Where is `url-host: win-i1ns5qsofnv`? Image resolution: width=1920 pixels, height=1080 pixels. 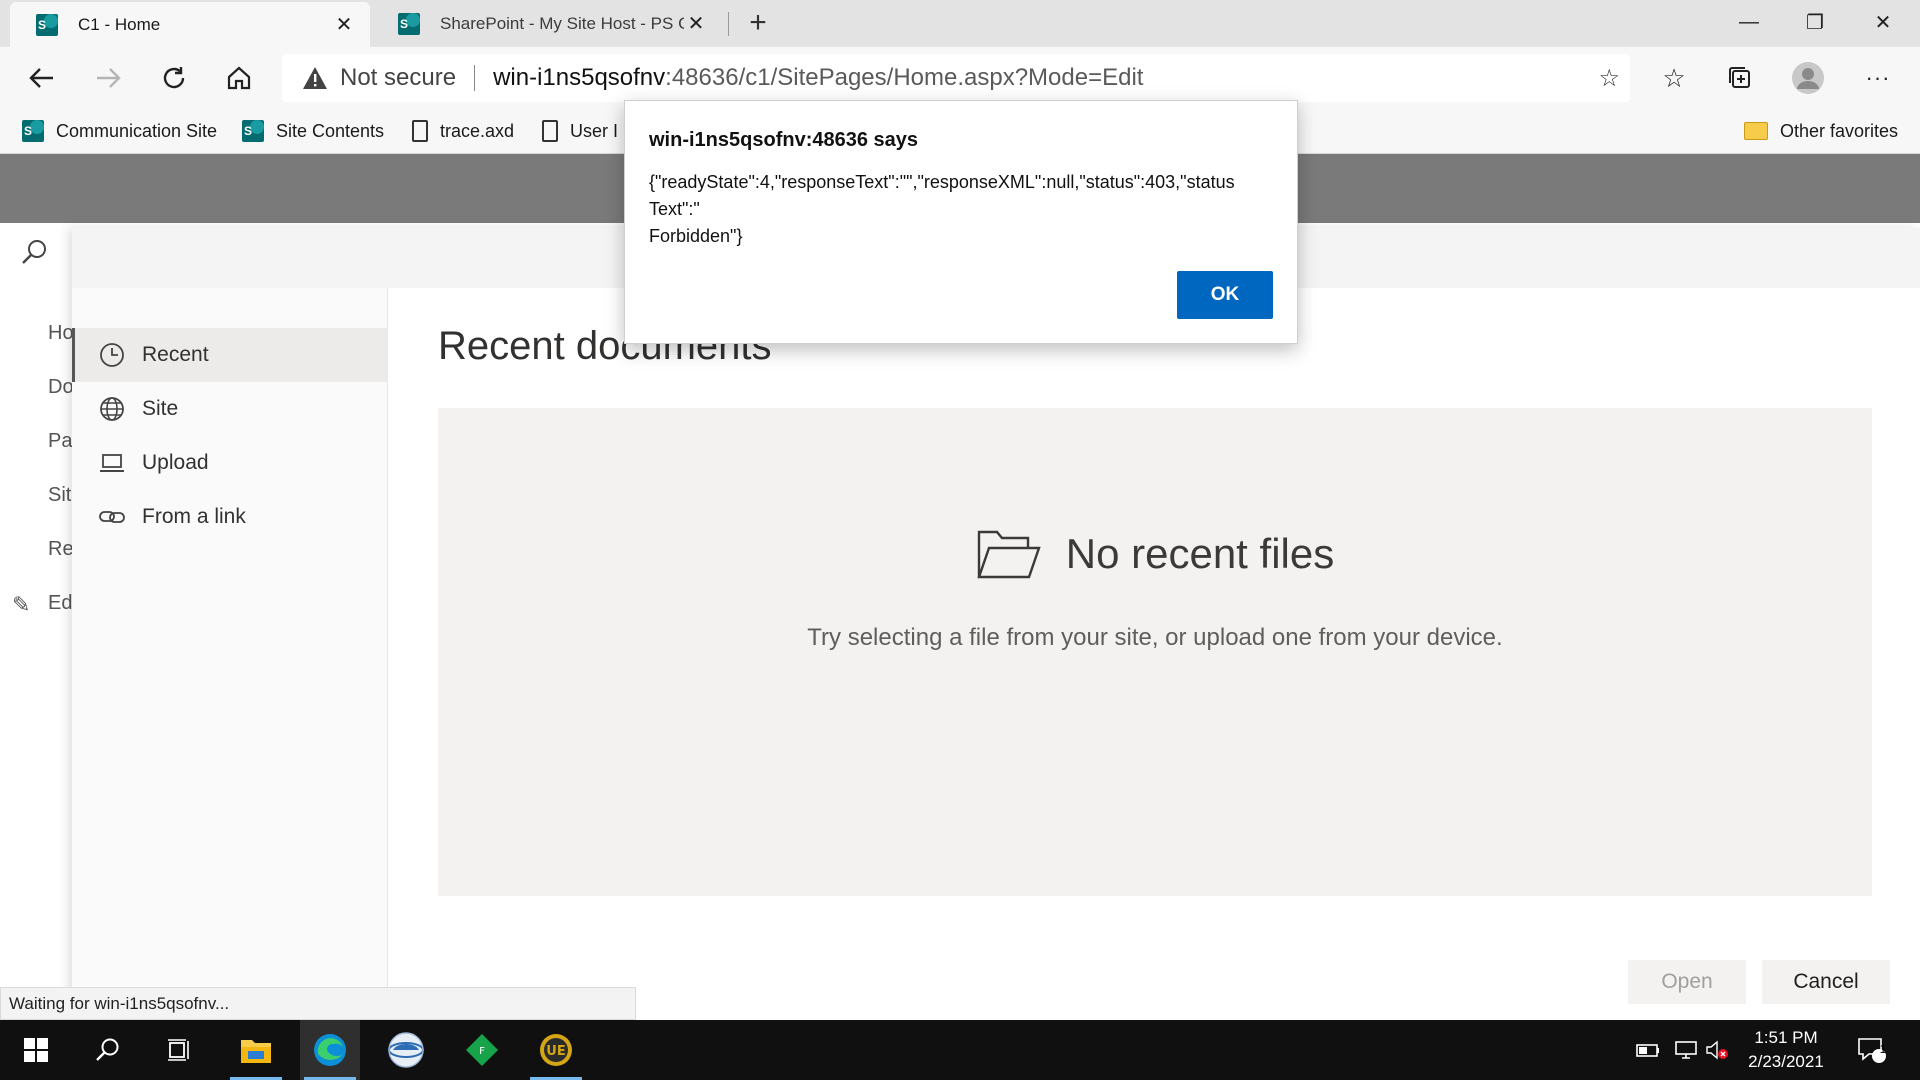
url-host: win-i1ns5qsofnv is located at coordinates (579, 77).